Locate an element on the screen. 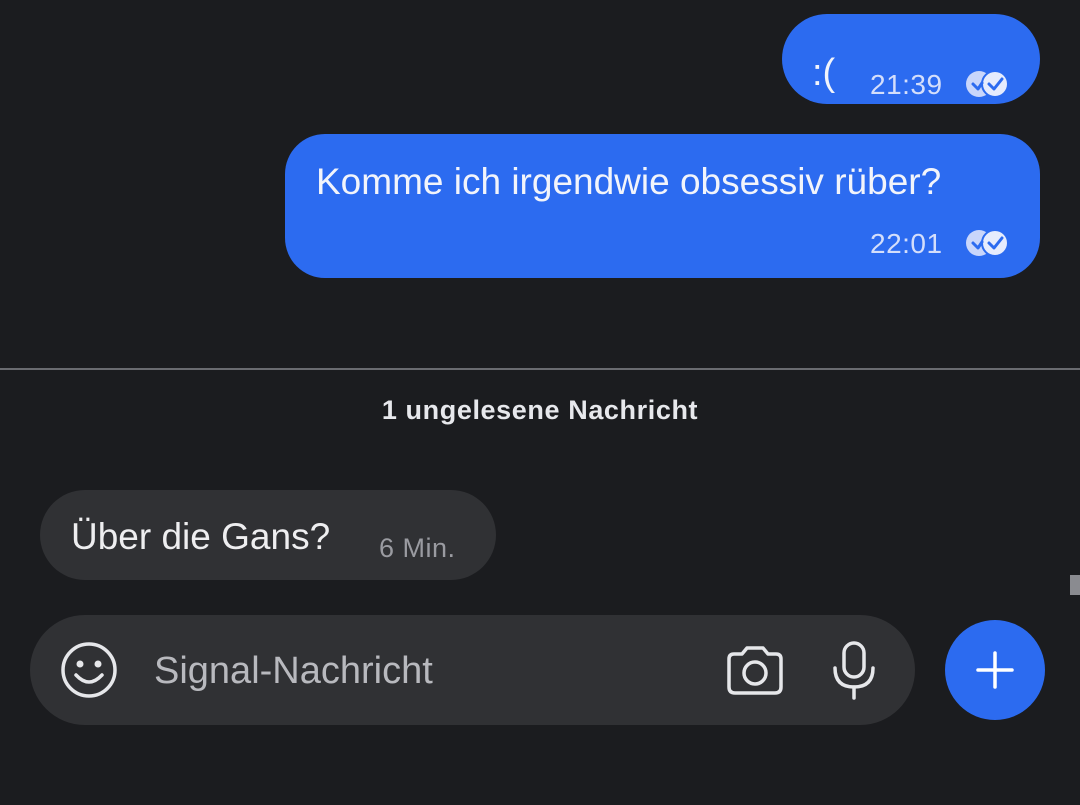  incoming-message: Über die Gans? 6 Min. is located at coordinates (268, 535).